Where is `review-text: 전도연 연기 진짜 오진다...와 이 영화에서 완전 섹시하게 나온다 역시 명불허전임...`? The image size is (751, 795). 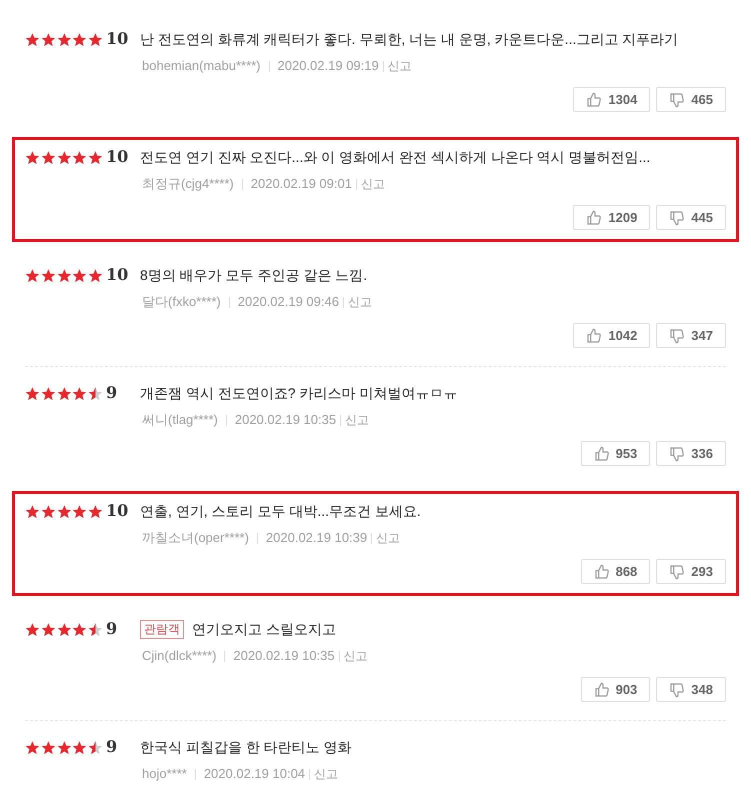
review-text: 전도연 연기 진짜 오진다...와 이 영화에서 완전 섹시하게 나온다 역시 명불허전임... is located at coordinates (395, 157).